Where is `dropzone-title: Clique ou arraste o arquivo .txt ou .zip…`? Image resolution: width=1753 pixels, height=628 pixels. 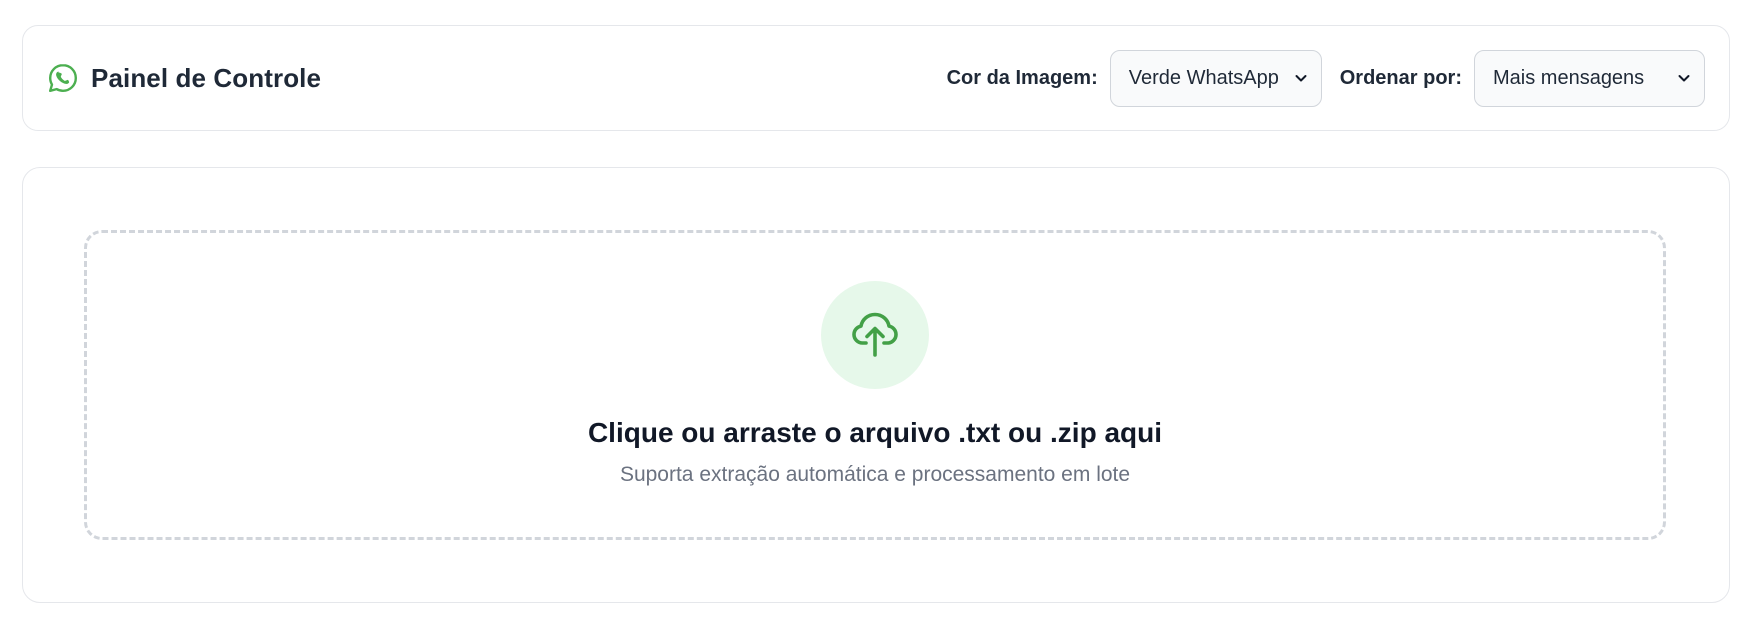
dropzone-title: Clique ou arraste o arquivo .txt ou .zip… is located at coordinates (875, 432).